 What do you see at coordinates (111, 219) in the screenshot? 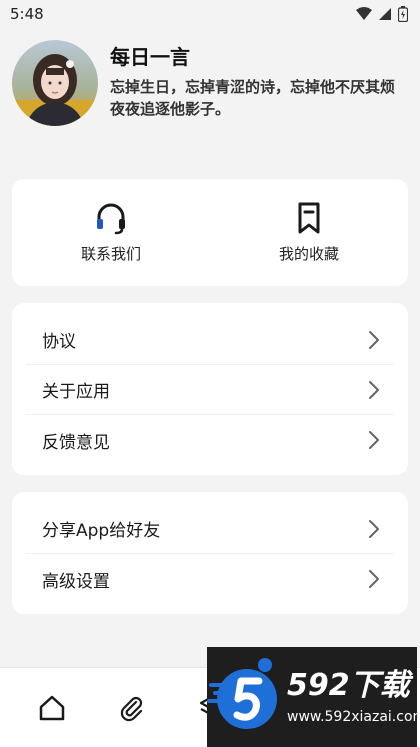
I see `headset-icon` at bounding box center [111, 219].